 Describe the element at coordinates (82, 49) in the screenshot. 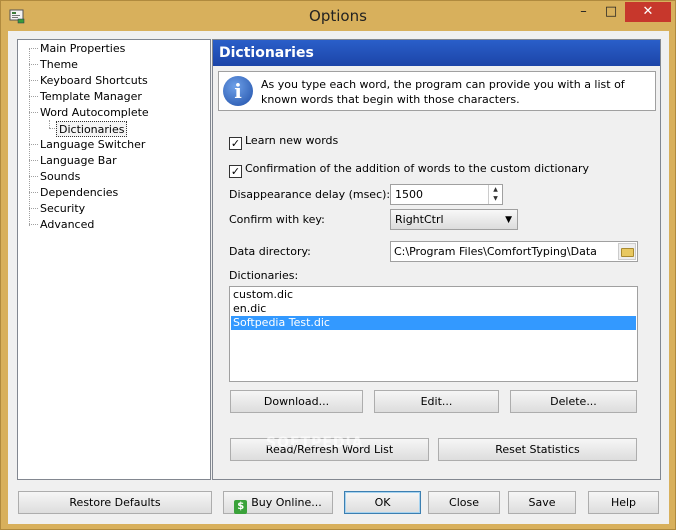

I see `tree-item-main-properties: Main Properties` at that location.